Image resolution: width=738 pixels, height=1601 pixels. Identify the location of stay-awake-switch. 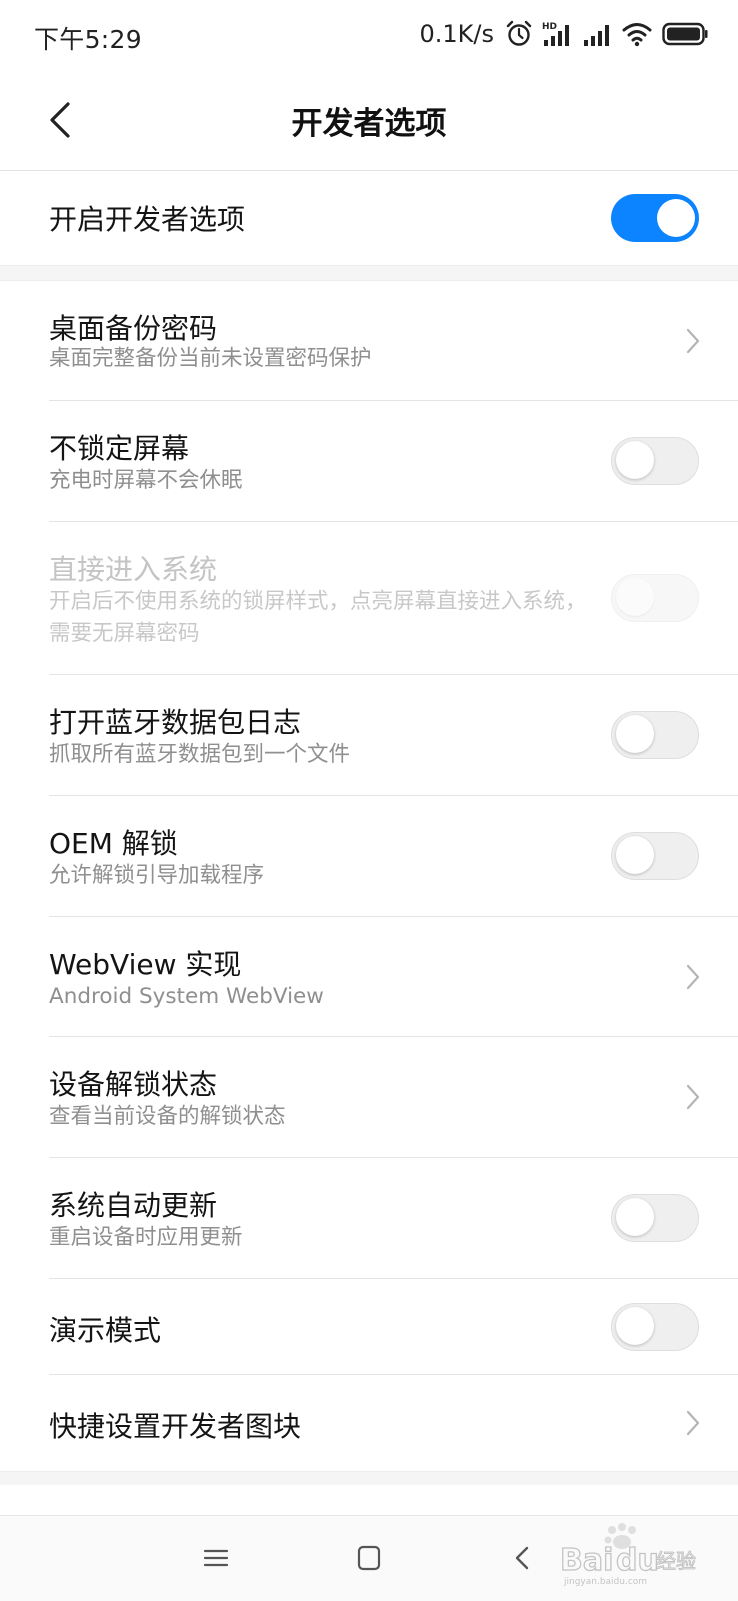
(655, 461).